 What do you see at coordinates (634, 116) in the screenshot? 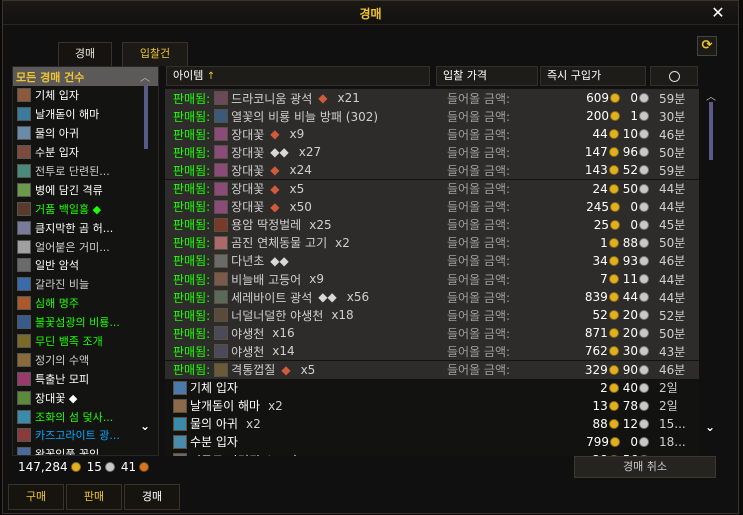
I see `silver-amount: 1` at bounding box center [634, 116].